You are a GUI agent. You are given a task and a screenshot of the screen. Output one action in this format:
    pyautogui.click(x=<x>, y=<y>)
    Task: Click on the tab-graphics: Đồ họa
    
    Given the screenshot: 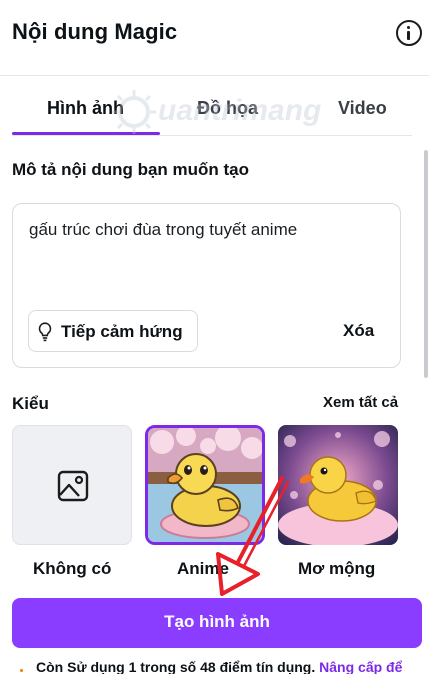 What is the action you would take?
    pyautogui.click(x=227, y=108)
    